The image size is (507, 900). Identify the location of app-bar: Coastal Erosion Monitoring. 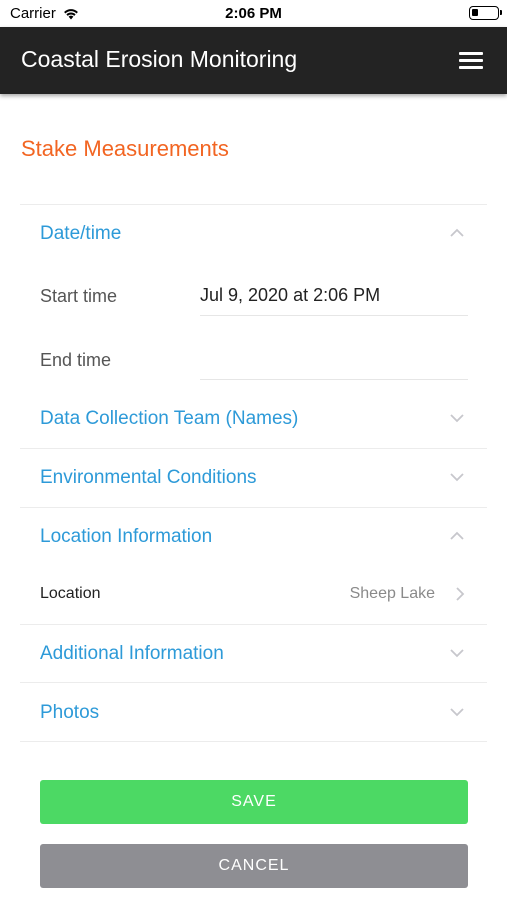
(253, 60).